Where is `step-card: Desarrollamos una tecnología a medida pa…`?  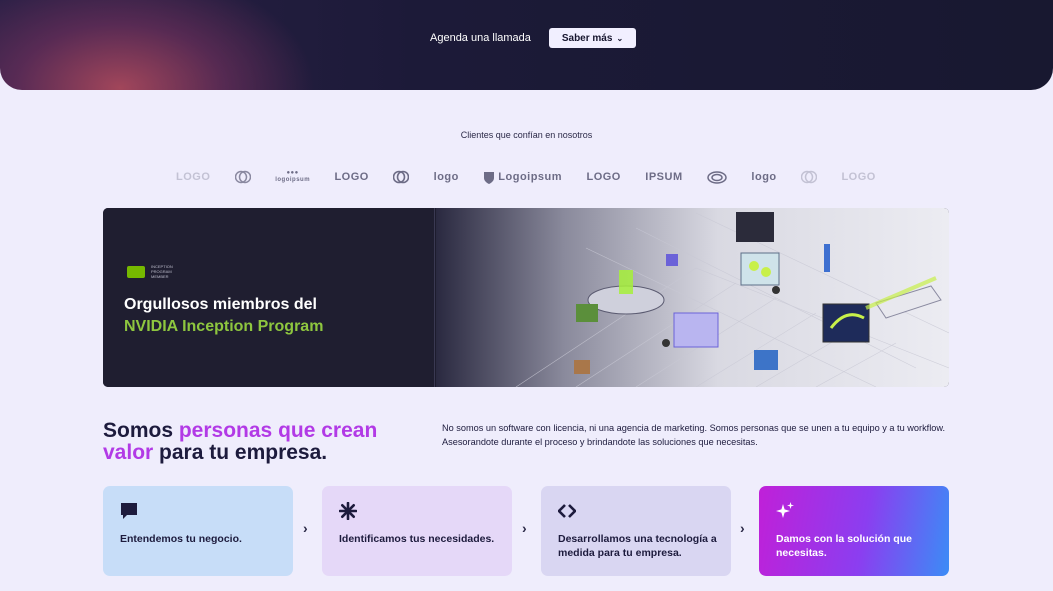 step-card: Desarrollamos una tecnología a medida pa… is located at coordinates (636, 531).